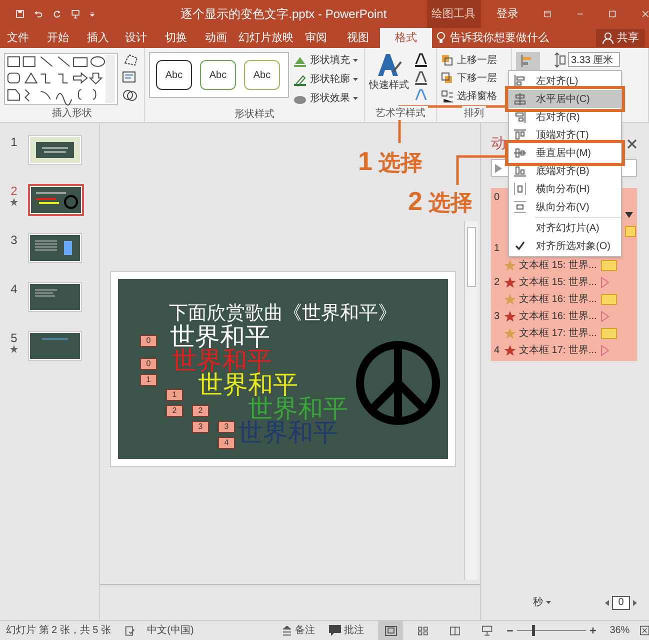 Image resolution: width=649 pixels, height=640 pixels. I want to click on menu-item: 对齐幻灯片(A), so click(565, 228).